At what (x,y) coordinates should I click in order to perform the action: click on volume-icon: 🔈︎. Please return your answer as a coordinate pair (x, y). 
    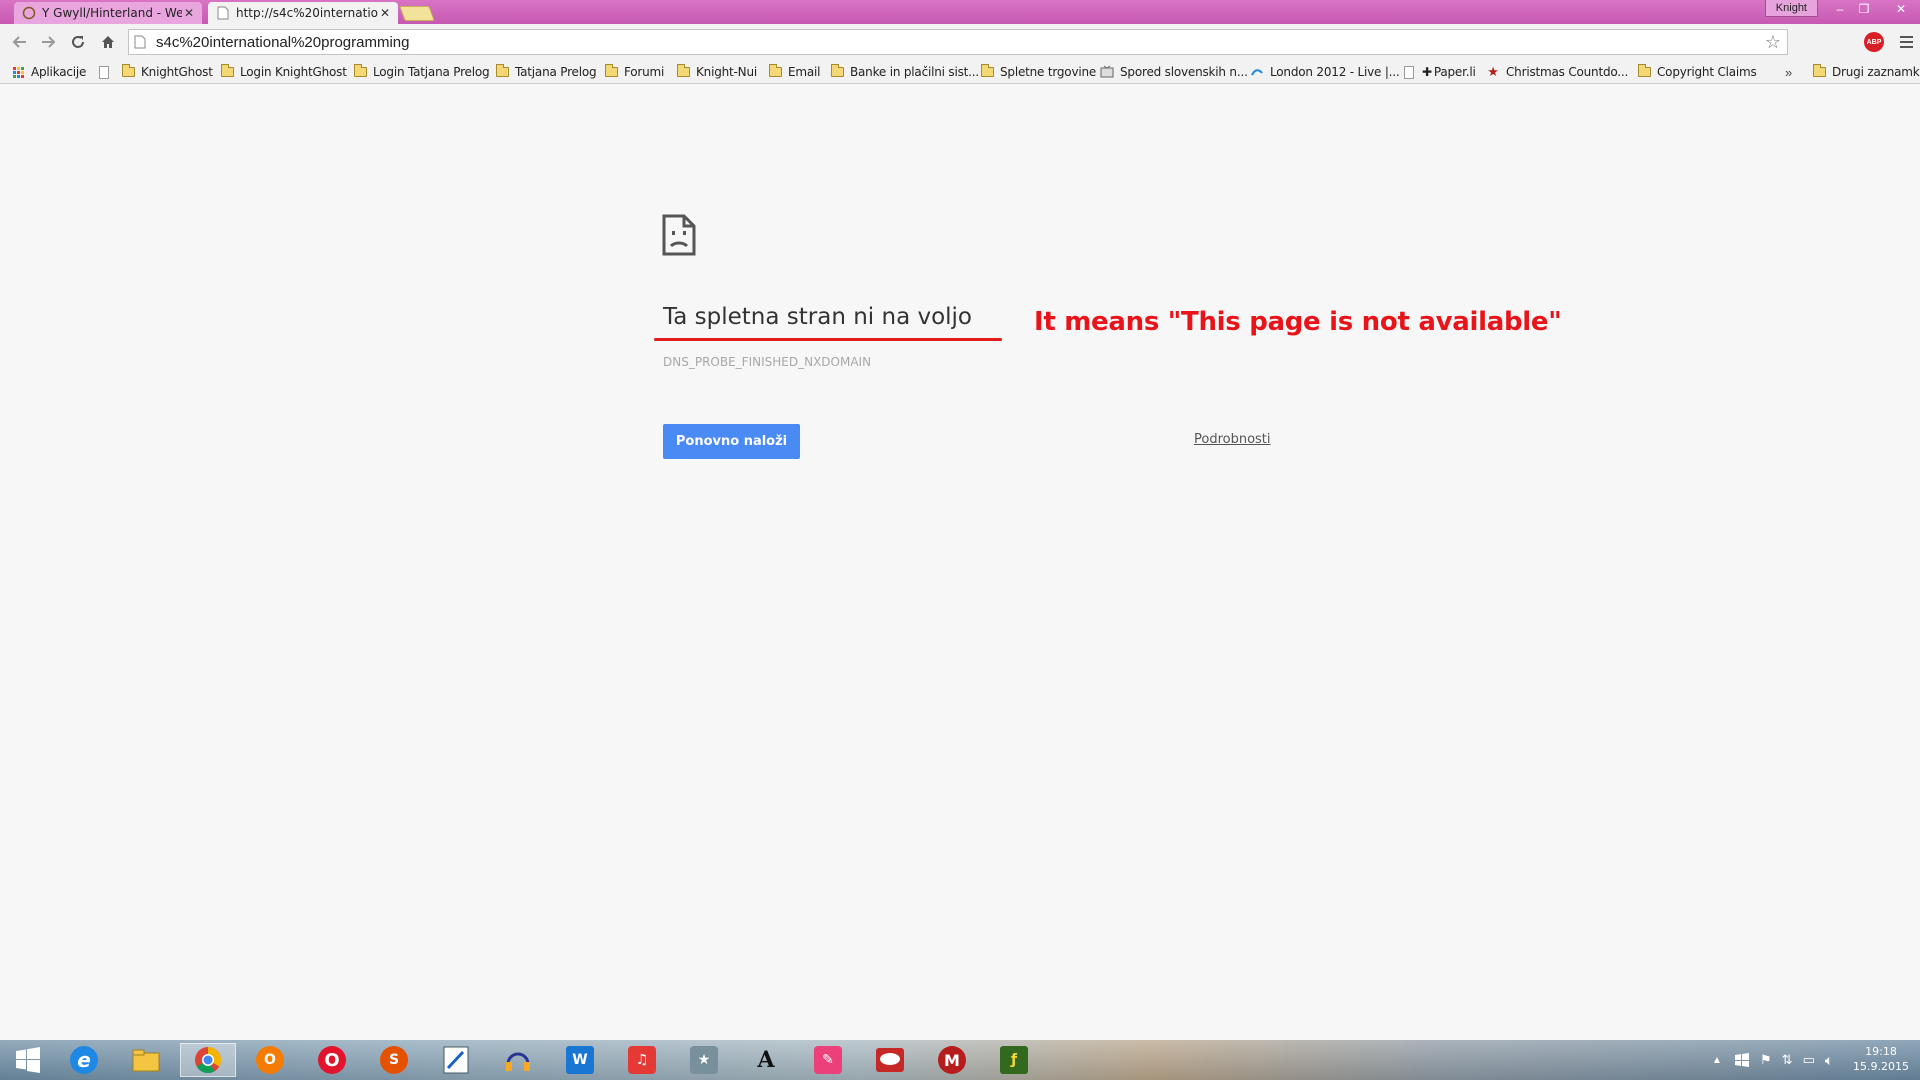
    Looking at the image, I should click on (1829, 1060).